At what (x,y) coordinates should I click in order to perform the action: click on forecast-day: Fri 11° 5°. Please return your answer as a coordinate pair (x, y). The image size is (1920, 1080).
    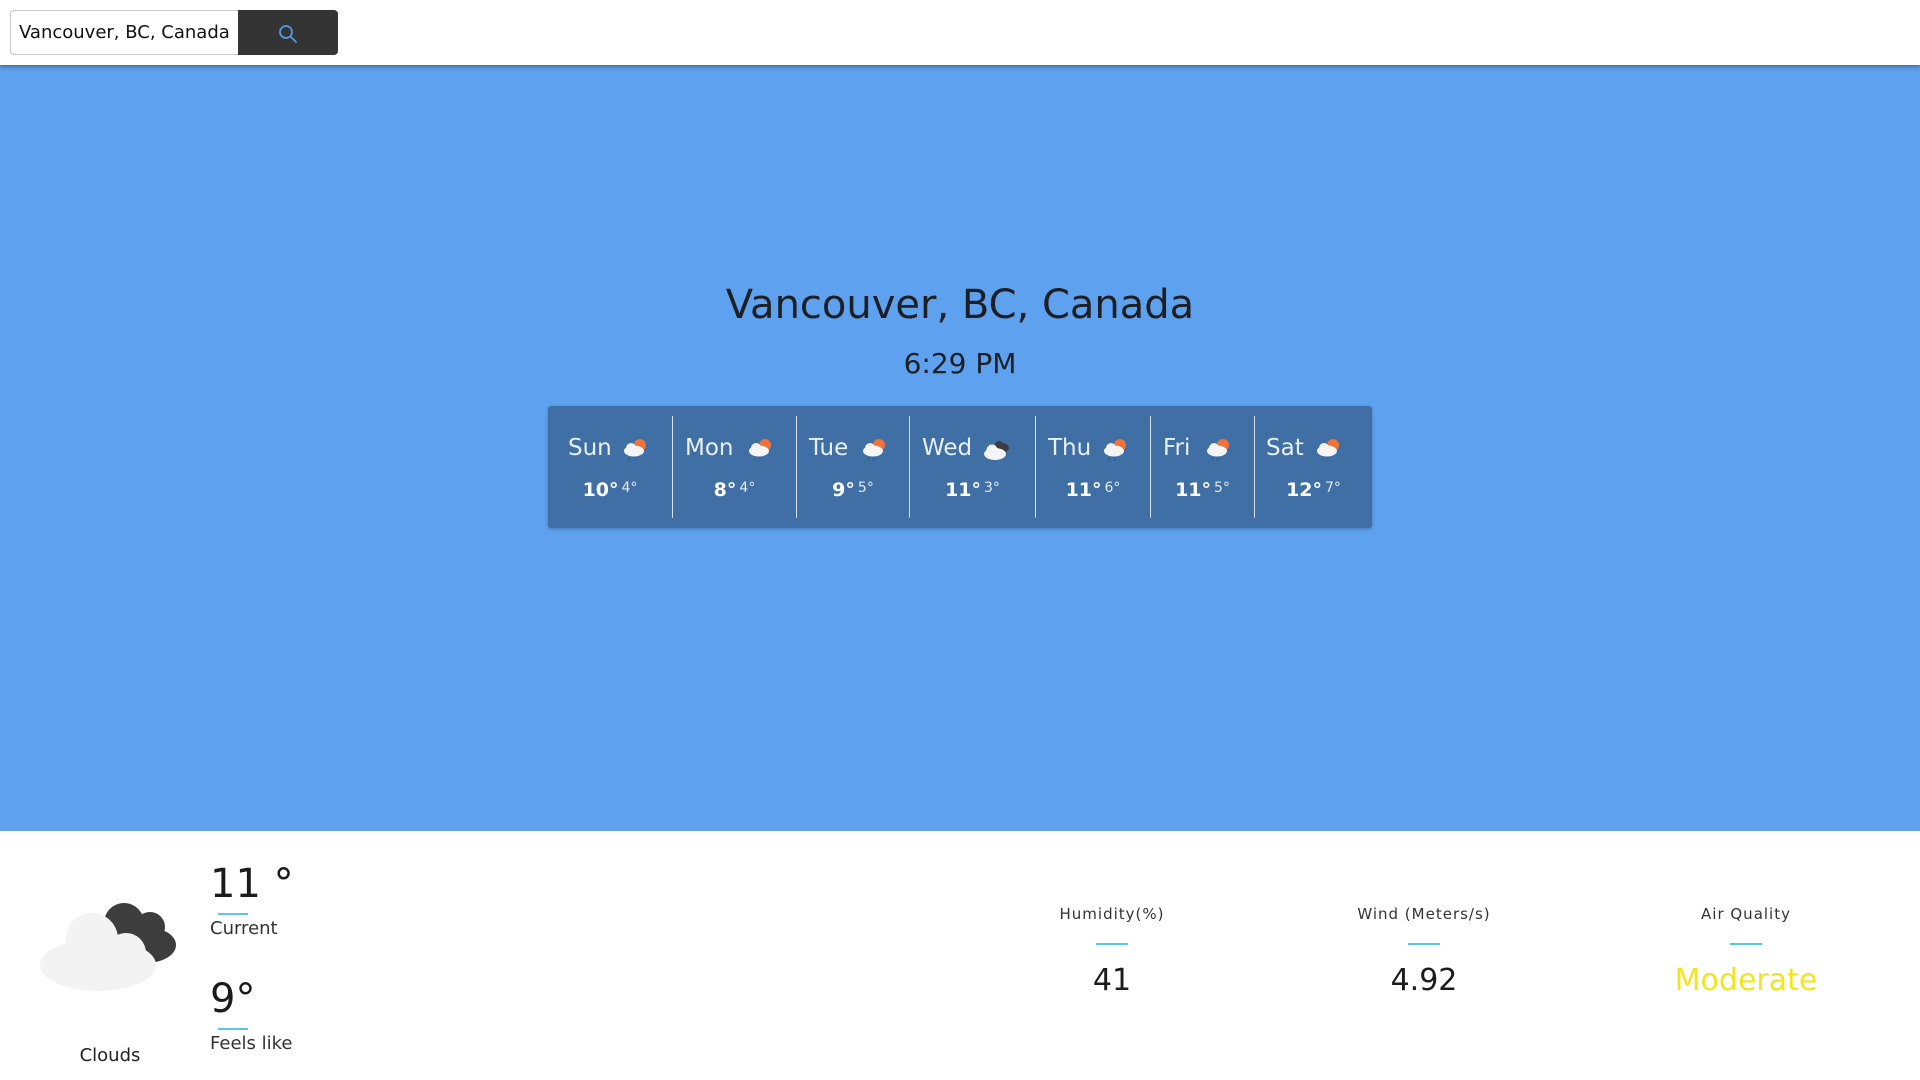
    Looking at the image, I should click on (1202, 467).